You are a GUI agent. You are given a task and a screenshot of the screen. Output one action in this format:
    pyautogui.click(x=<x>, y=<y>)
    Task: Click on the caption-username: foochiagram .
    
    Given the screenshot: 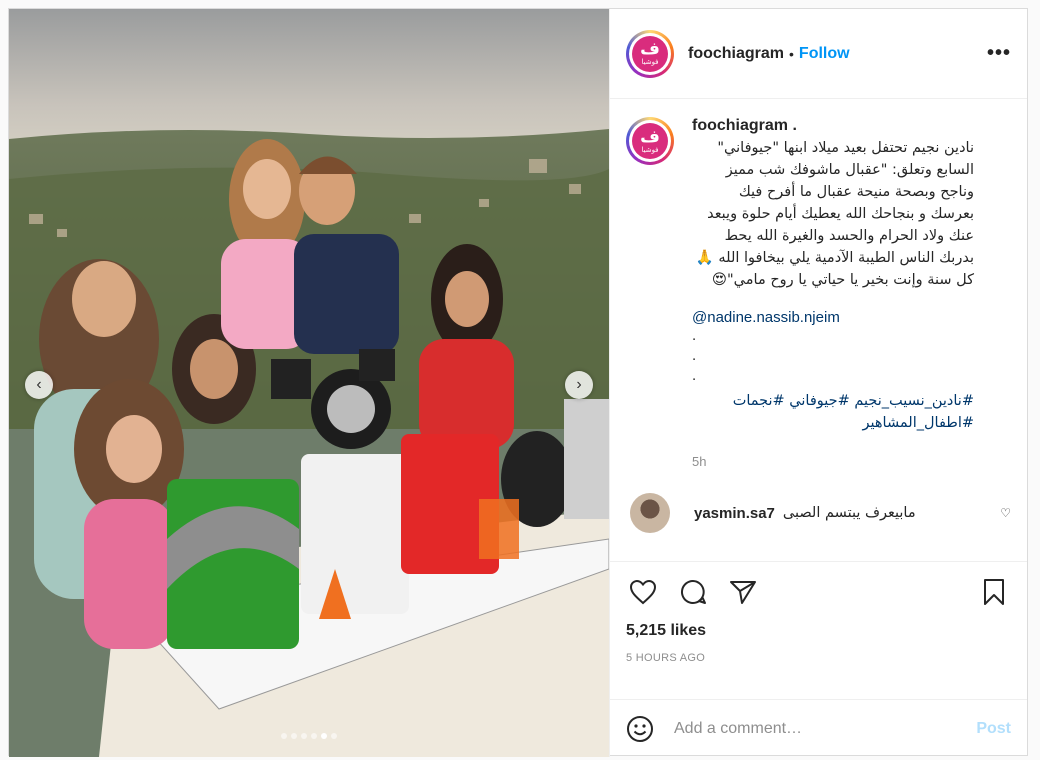 What is the action you would take?
    pyautogui.click(x=842, y=126)
    